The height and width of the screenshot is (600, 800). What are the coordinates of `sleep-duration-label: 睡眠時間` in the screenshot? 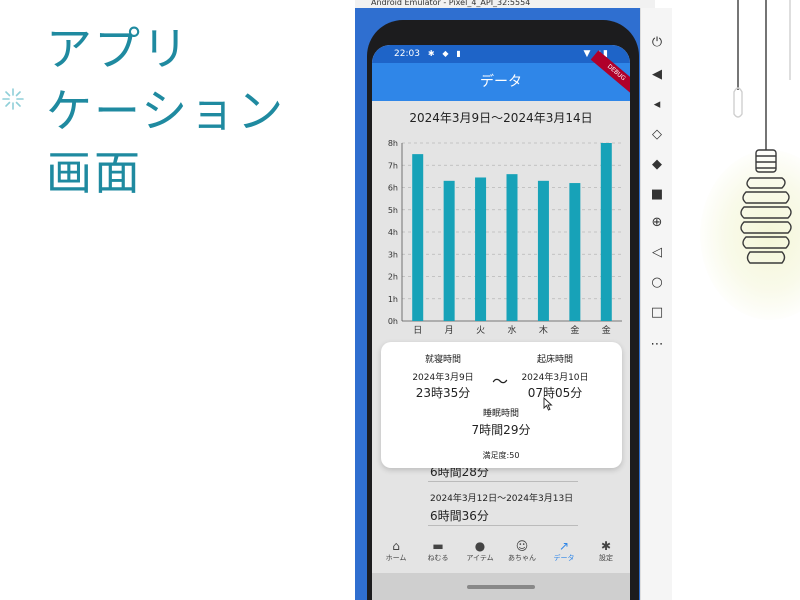 It's located at (500, 414).